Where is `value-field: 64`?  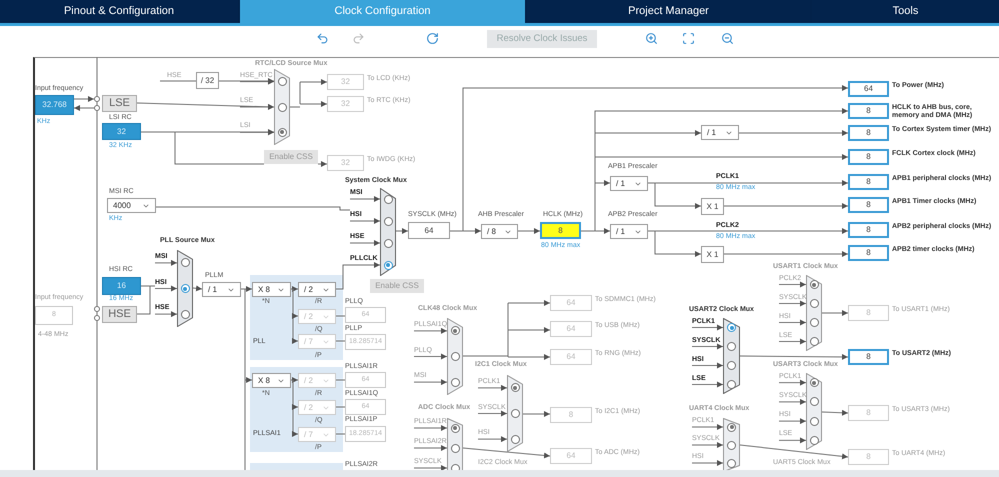 value-field: 64 is located at coordinates (429, 230).